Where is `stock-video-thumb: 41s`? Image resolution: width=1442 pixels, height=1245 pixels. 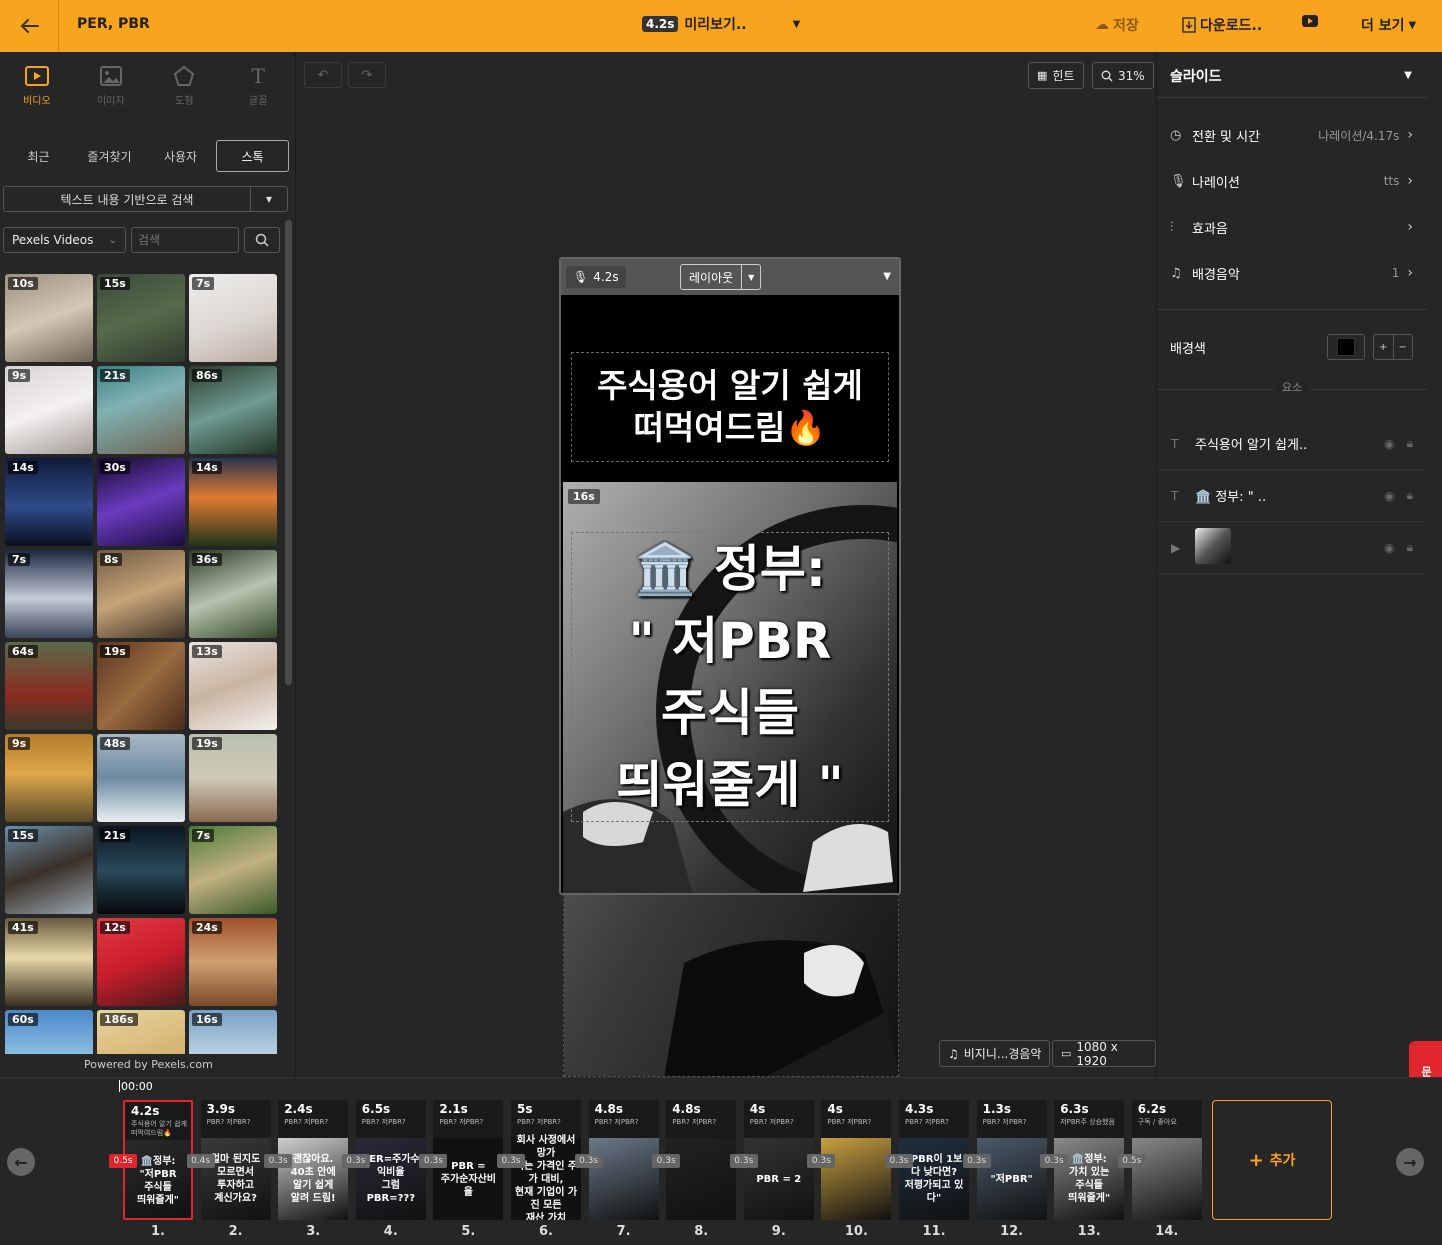 stock-video-thumb: 41s is located at coordinates (49, 962).